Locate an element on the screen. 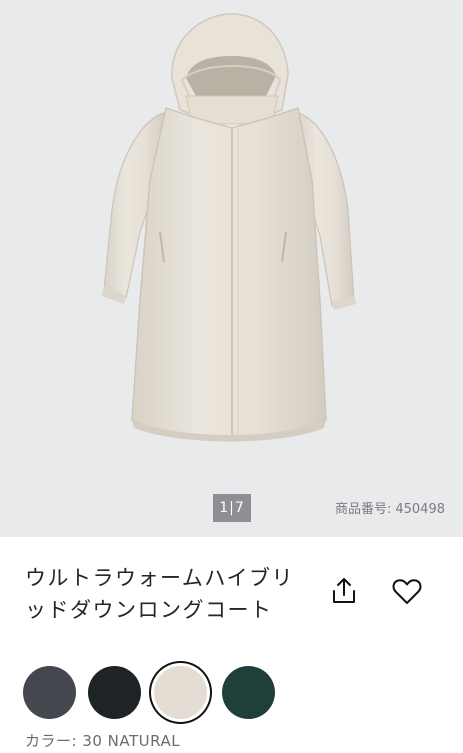 The image size is (463, 753). color-swatch-natural is located at coordinates (180, 692).